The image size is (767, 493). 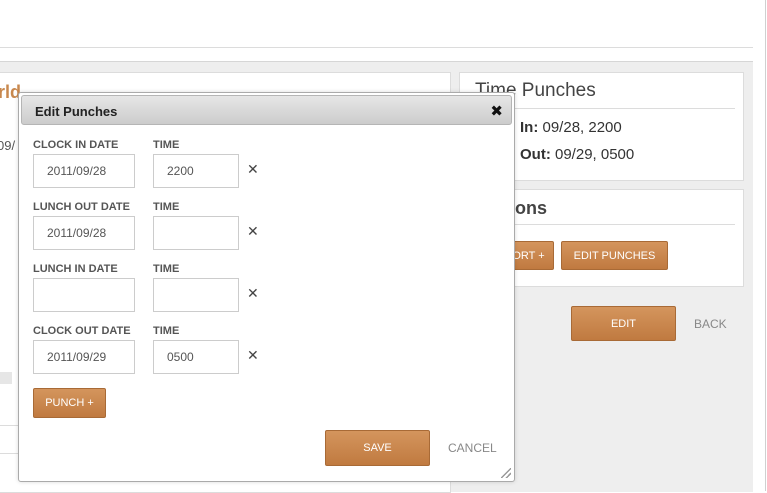 What do you see at coordinates (196, 233) in the screenshot?
I see `lunch-out-time-input` at bounding box center [196, 233].